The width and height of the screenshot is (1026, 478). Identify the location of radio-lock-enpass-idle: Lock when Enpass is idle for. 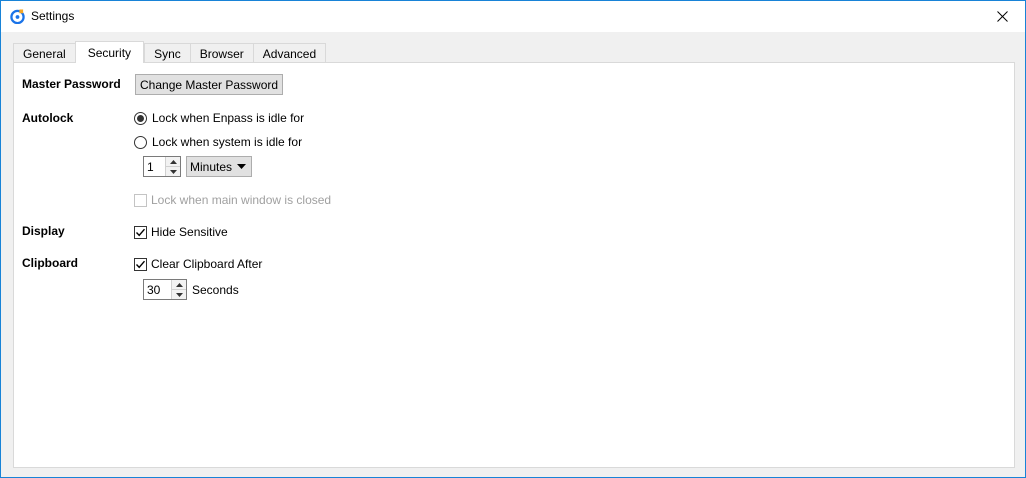
(219, 118).